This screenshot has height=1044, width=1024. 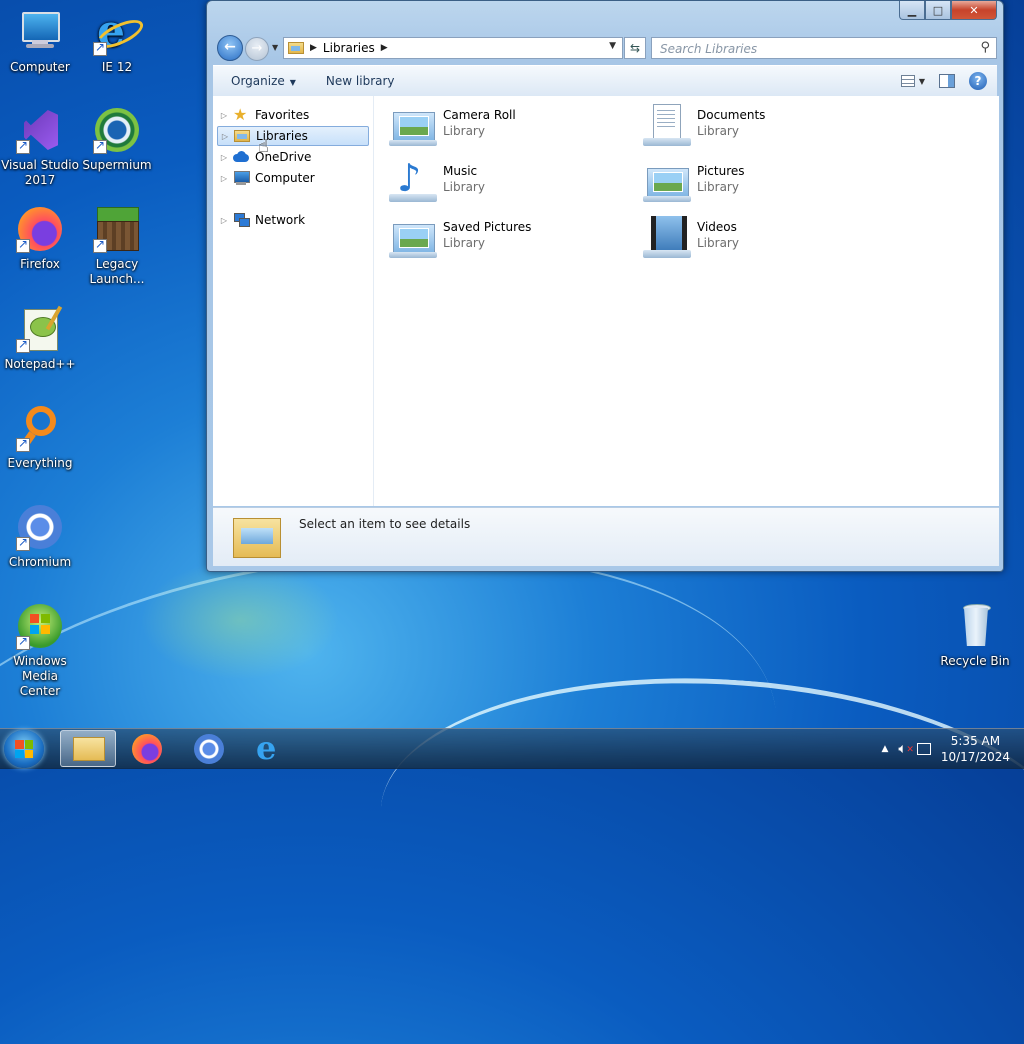 I want to click on desktop-icon-chromium: Chromium, so click(x=40, y=536).